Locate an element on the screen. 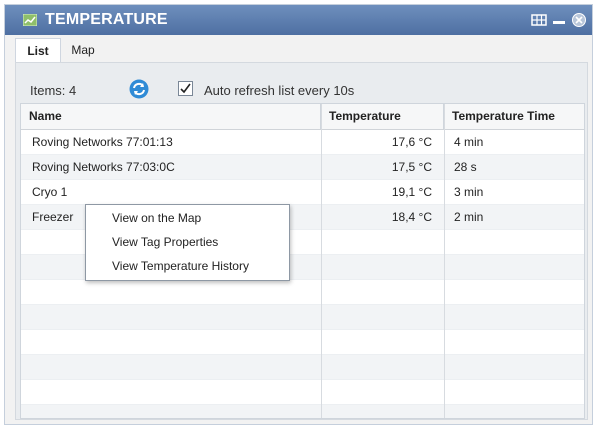 The height and width of the screenshot is (429, 597). cell-temperature: 19,1 °C is located at coordinates (411, 192).